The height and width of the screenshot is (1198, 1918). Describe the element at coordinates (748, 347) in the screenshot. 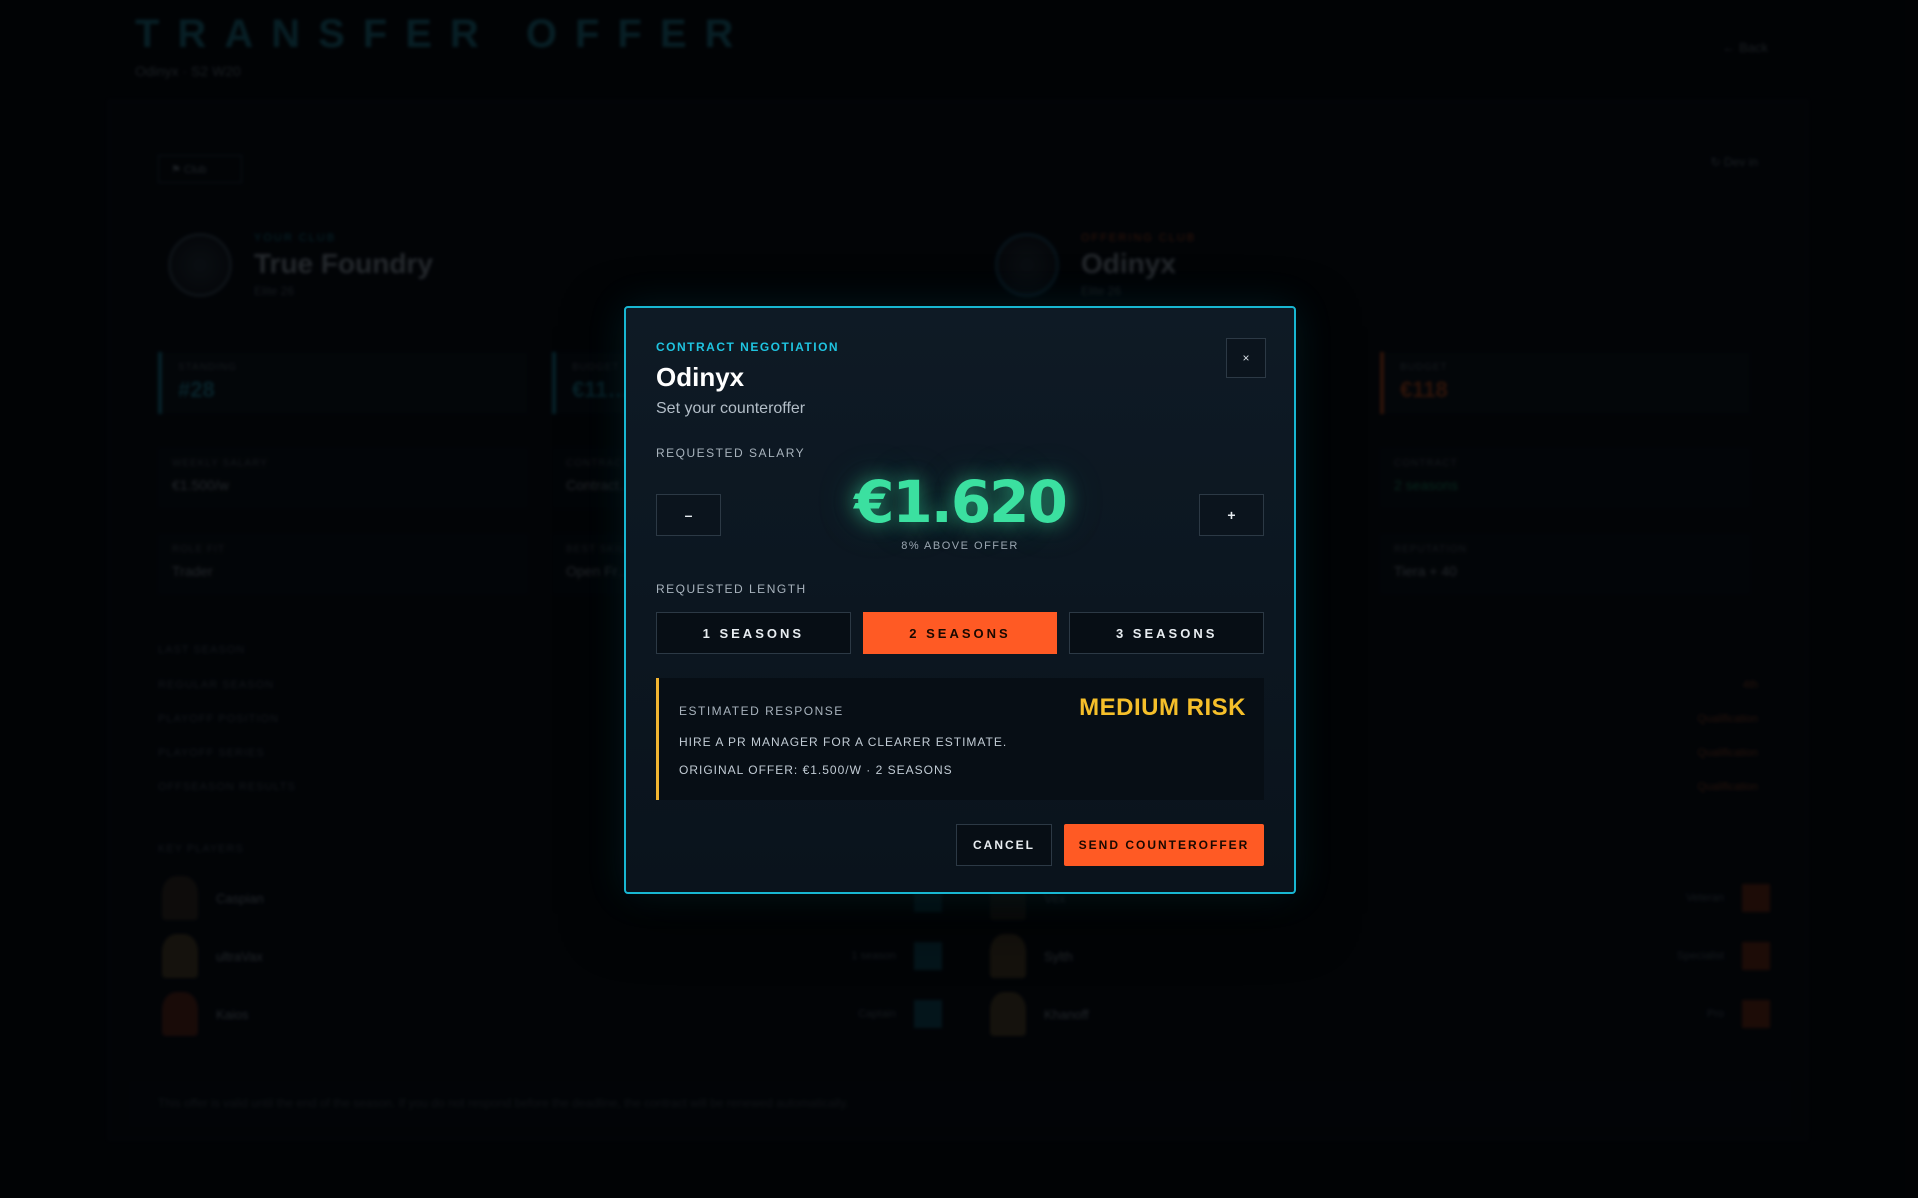

I see `modal-tag: CONTRACT NEGOTIATION` at that location.